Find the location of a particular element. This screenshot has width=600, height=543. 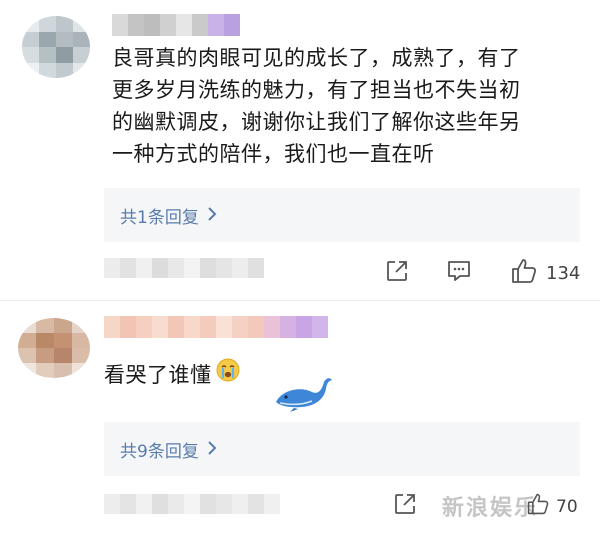

whale-sticker is located at coordinates (303, 394).